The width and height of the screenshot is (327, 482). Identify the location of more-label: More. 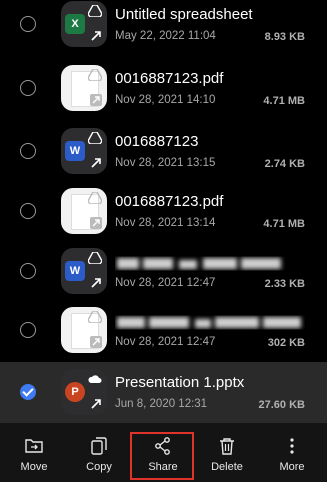
(292, 467).